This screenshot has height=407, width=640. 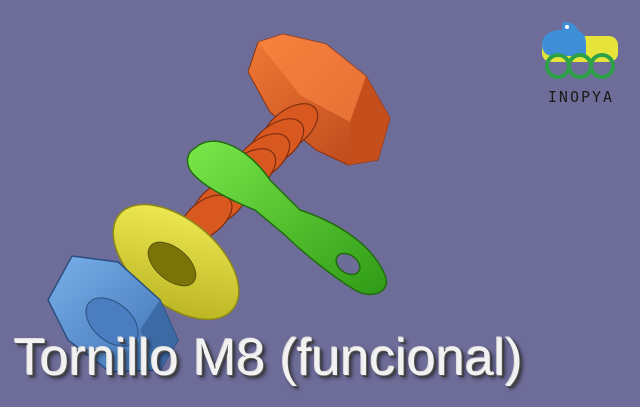 I want to click on logo-text: INOPYA, so click(x=581, y=97).